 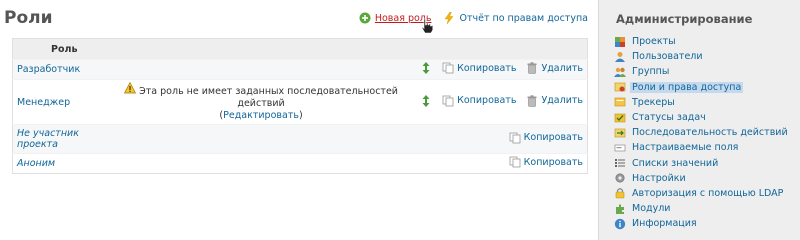 I want to click on edit-workflow-link: Редактировать, so click(x=261, y=115).